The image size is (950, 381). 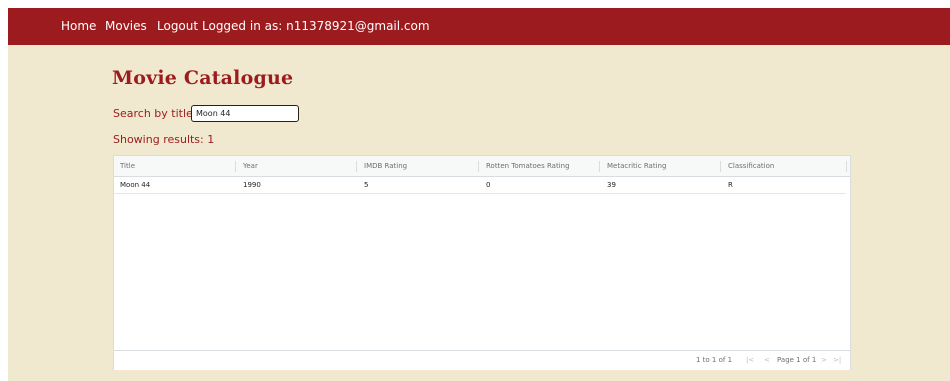 What do you see at coordinates (611, 185) in the screenshot?
I see `cell-metacritic-rating: 39` at bounding box center [611, 185].